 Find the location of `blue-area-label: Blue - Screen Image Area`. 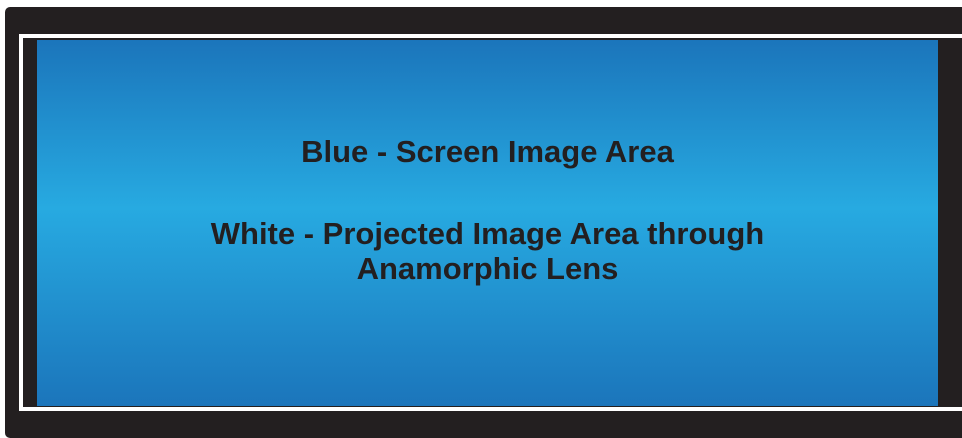

blue-area-label: Blue - Screen Image Area is located at coordinates (487, 151).